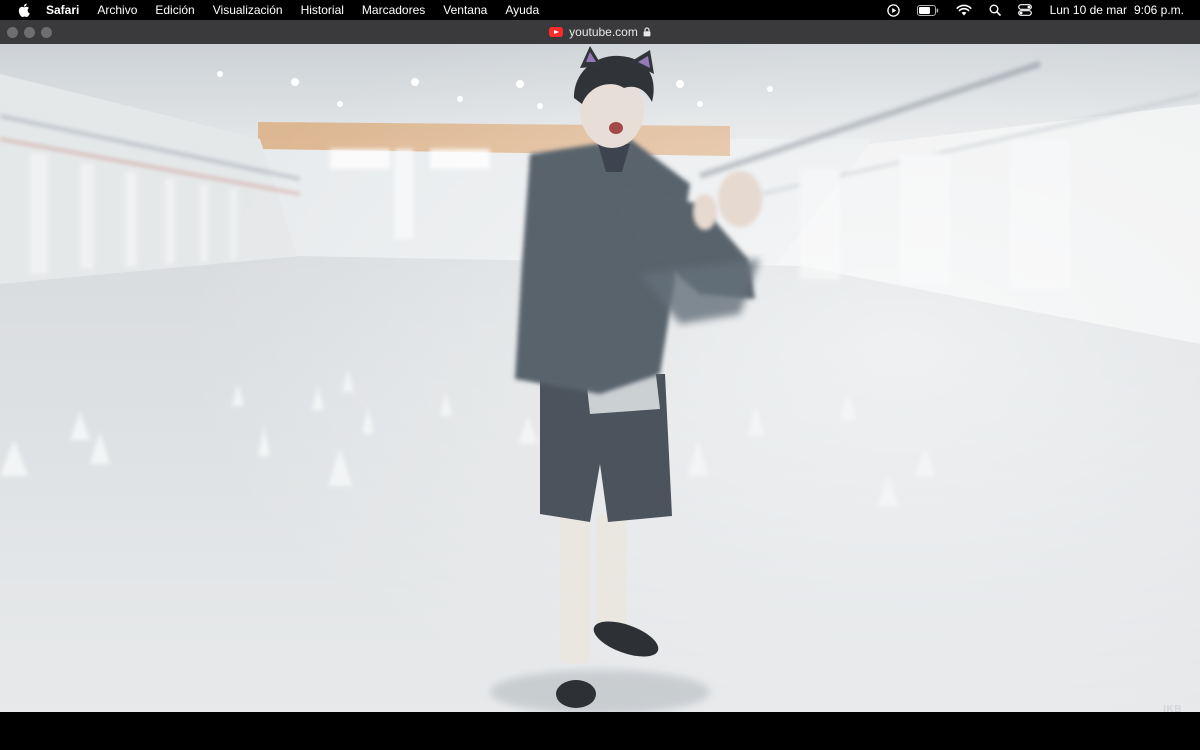 This screenshot has width=1200, height=750. I want to click on menu-historial: Historial, so click(322, 10).